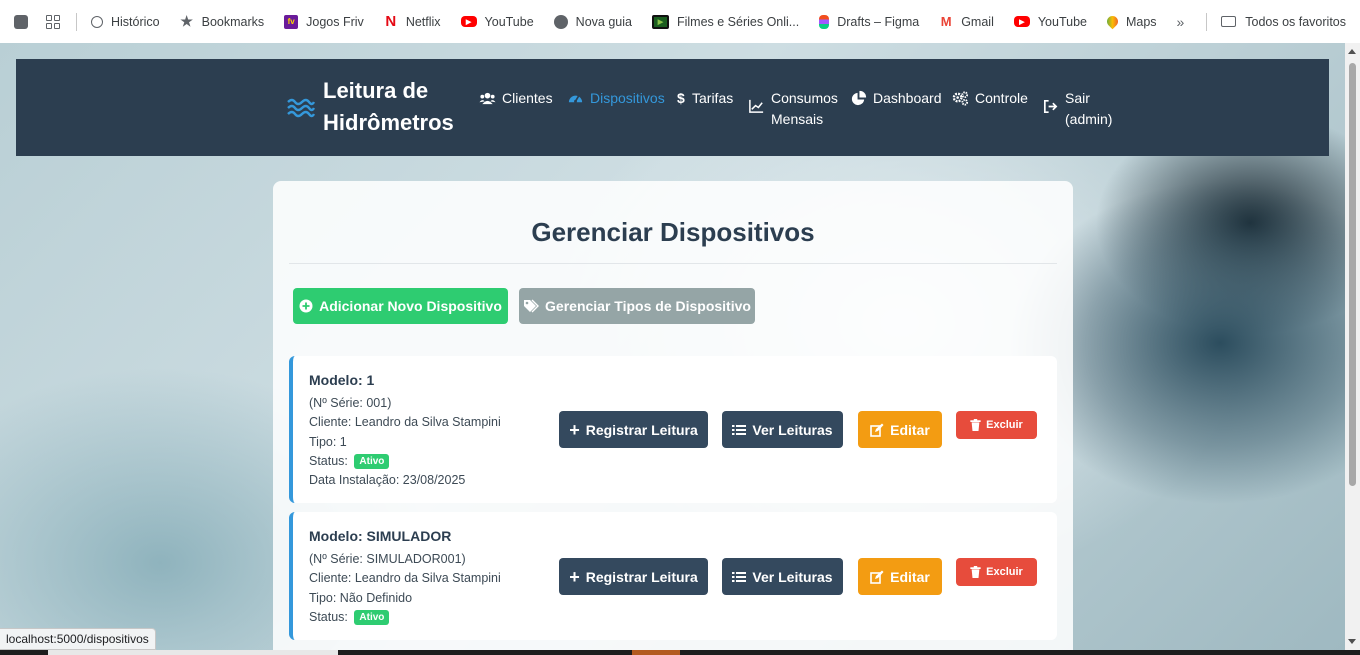 This screenshot has width=1360, height=655. I want to click on bookmark-historico: Histórico, so click(125, 22).